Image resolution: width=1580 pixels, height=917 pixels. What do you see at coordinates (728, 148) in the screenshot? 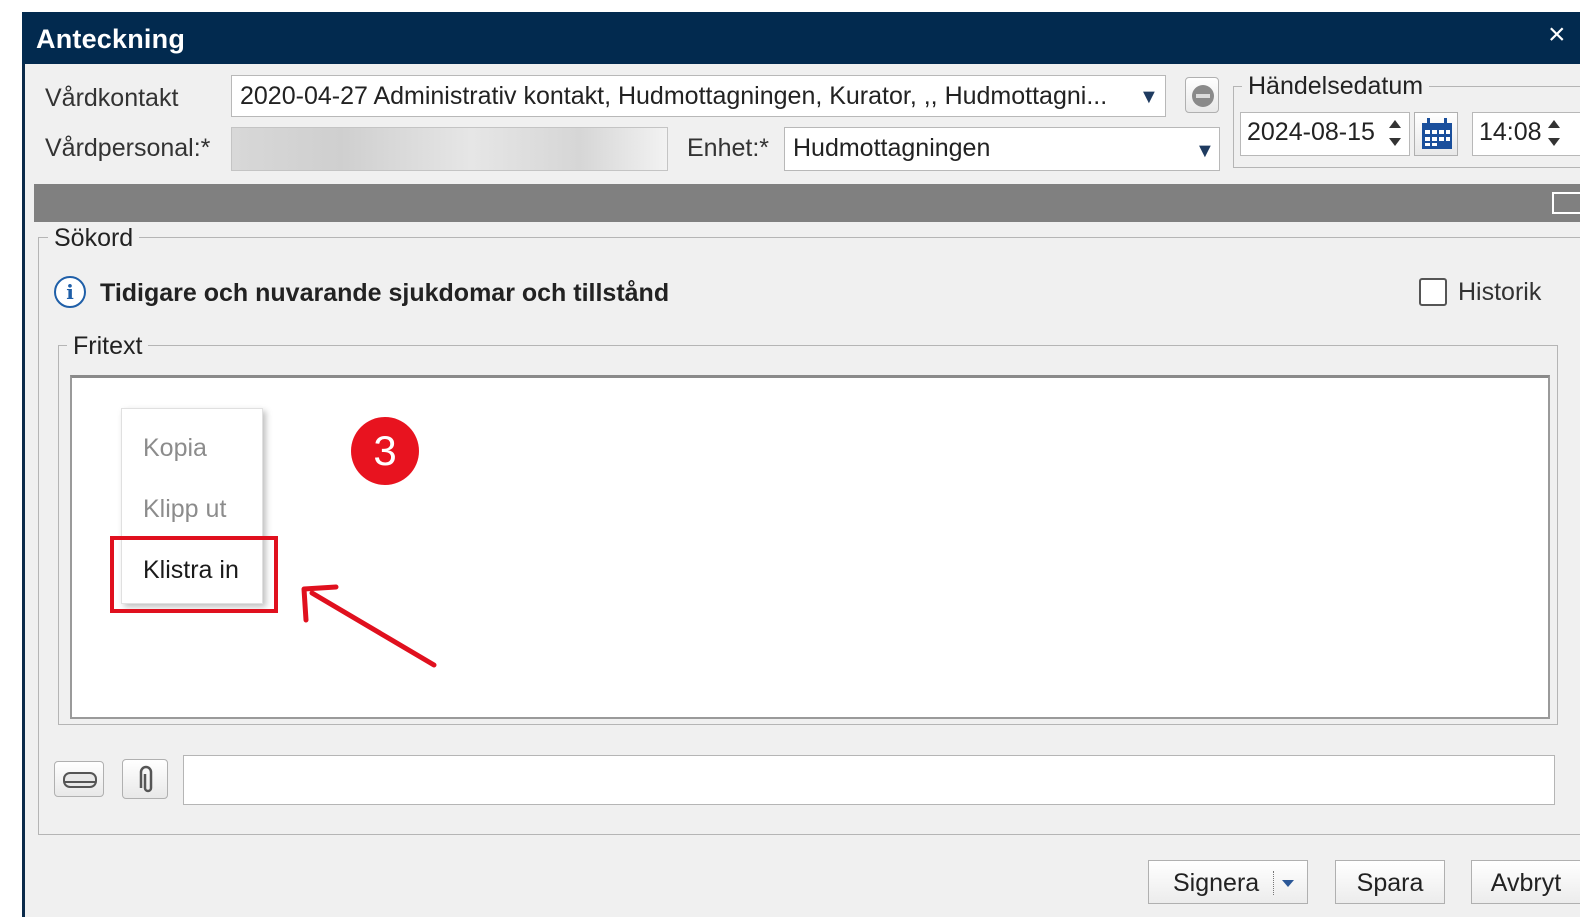
I see `enhet-label: Enhet:*` at bounding box center [728, 148].